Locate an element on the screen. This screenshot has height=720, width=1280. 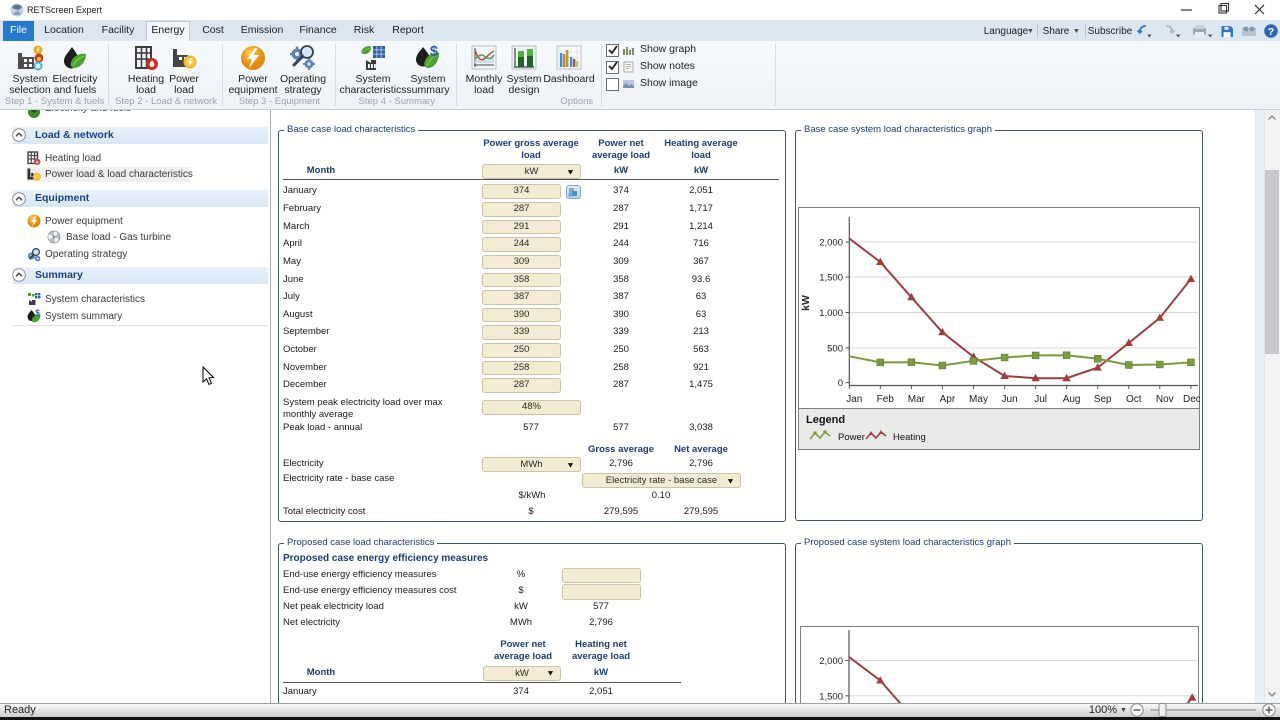
svg-text: 1,000 is located at coordinates (831, 313).